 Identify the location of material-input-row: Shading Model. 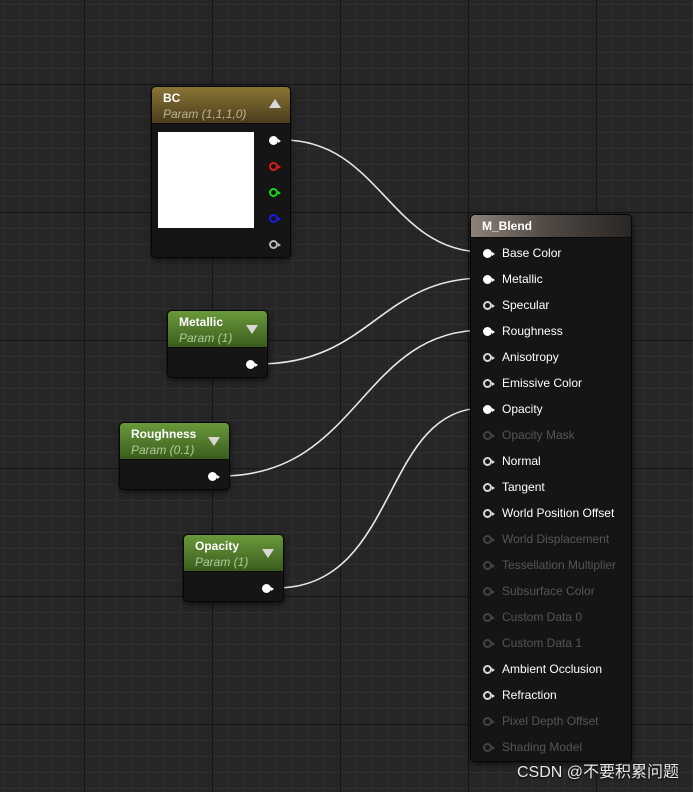
(551, 747).